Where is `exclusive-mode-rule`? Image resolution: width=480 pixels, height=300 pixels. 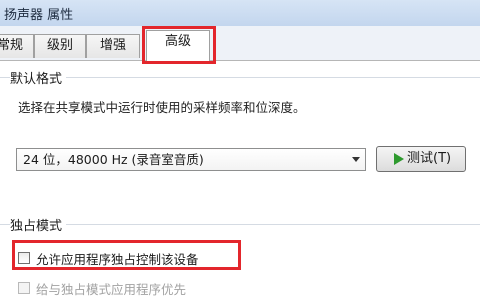
exclusive-mode-rule is located at coordinates (240, 224).